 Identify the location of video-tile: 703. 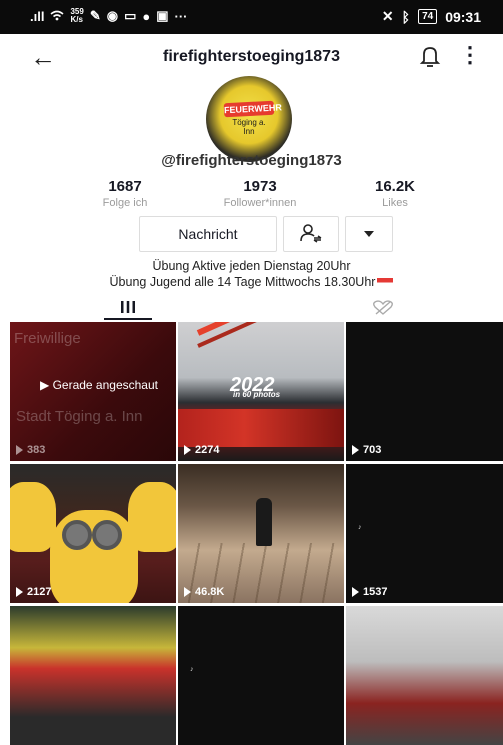
(424, 391).